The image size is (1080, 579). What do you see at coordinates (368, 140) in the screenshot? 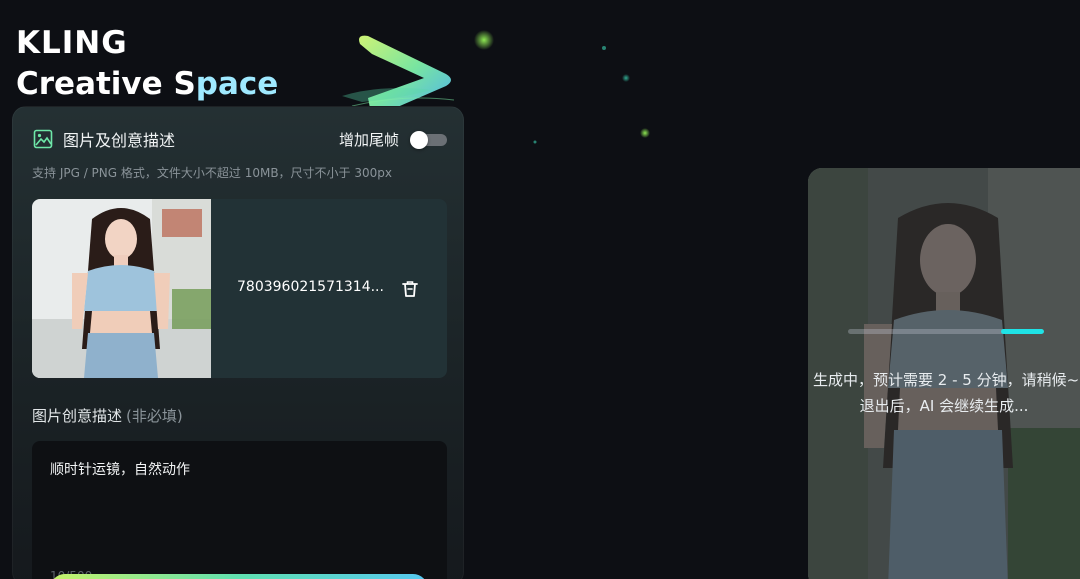
I see `tail-frame-label: 增加尾帧` at bounding box center [368, 140].